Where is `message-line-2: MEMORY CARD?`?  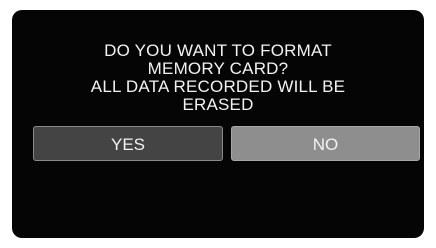 message-line-2: MEMORY CARD? is located at coordinates (218, 68).